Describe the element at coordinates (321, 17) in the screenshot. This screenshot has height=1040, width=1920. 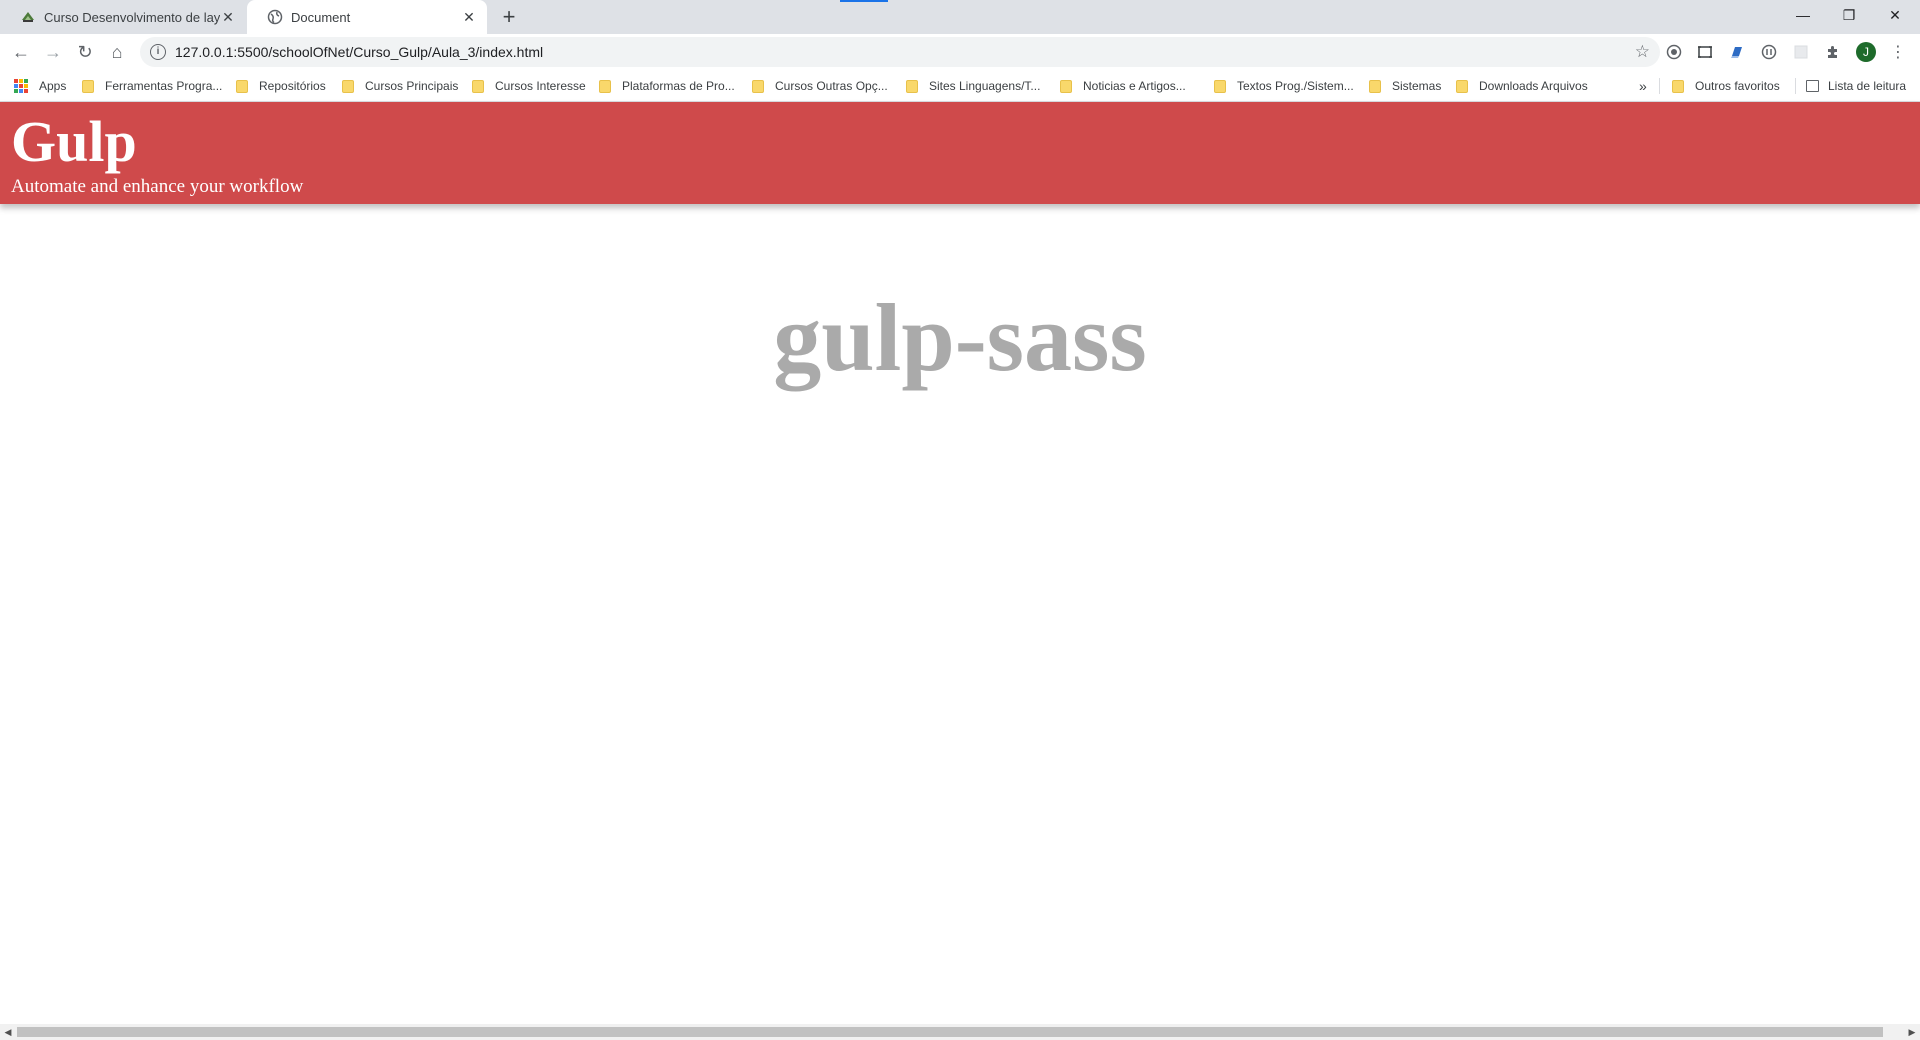
I see `tab-title: Document` at that location.